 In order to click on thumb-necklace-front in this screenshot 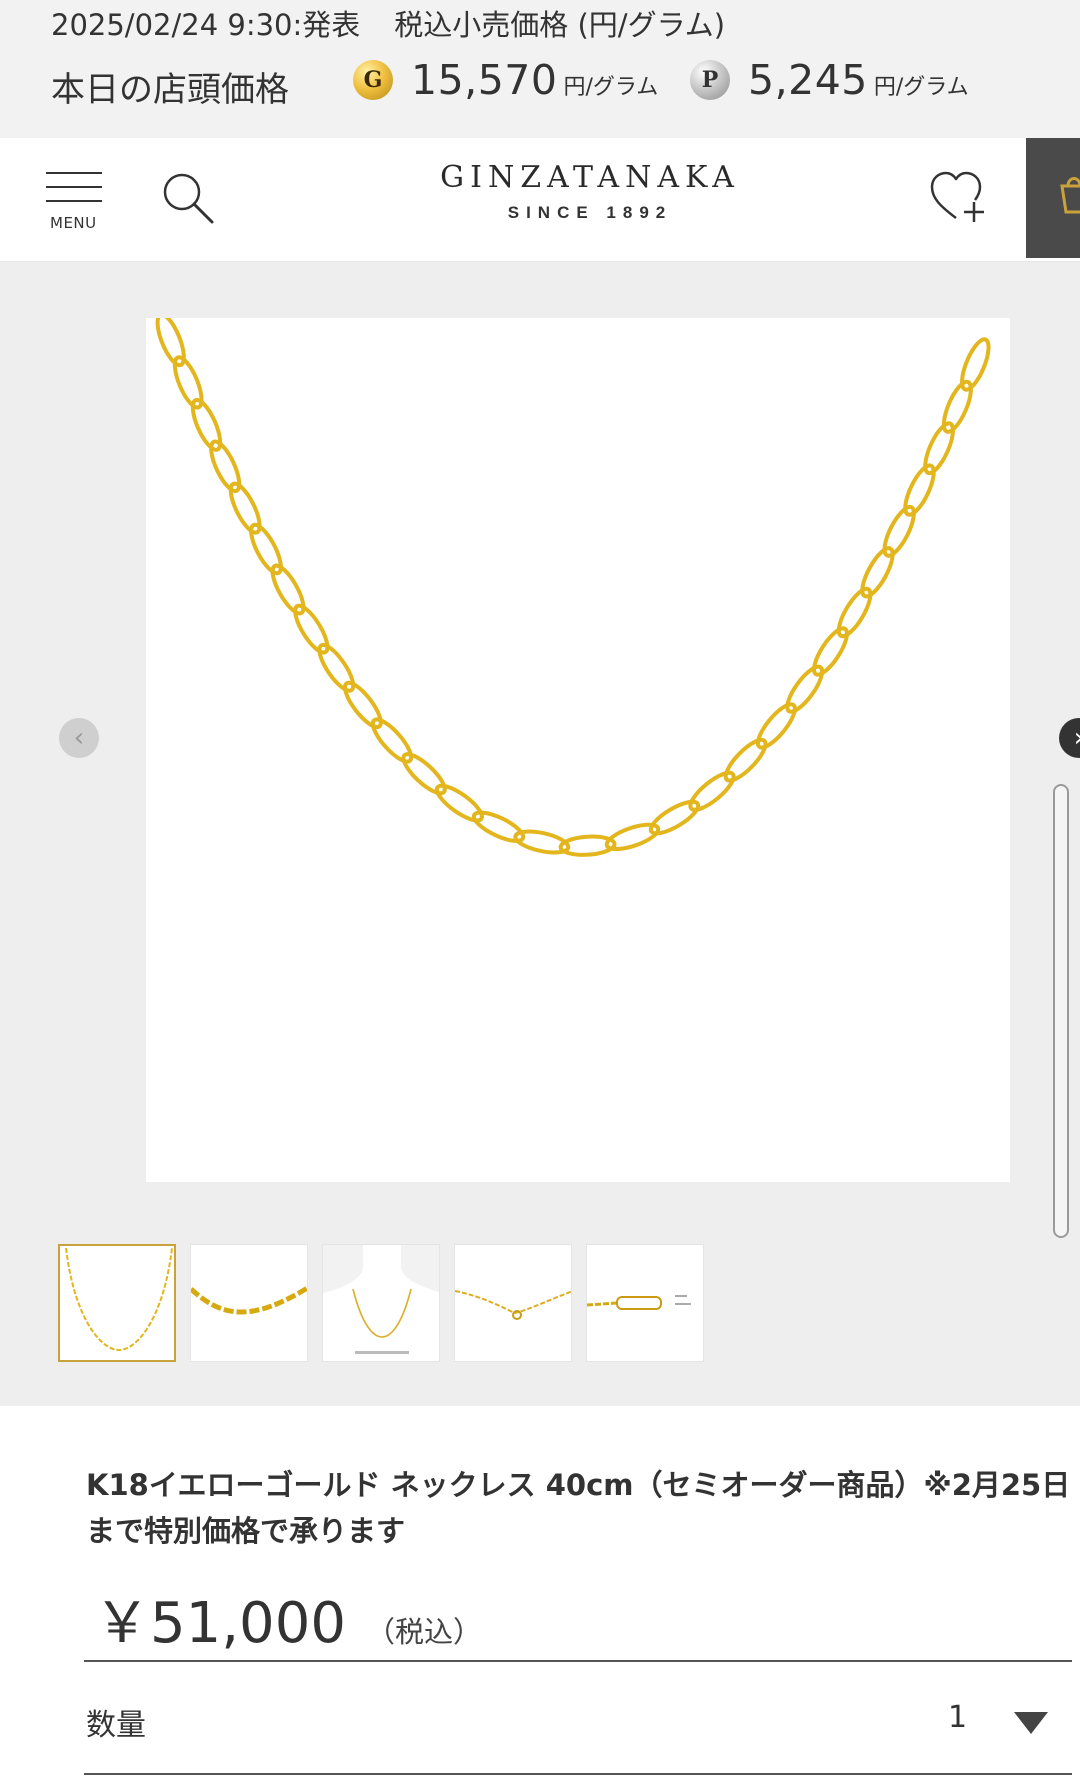, I will do `click(119, 1299)`.